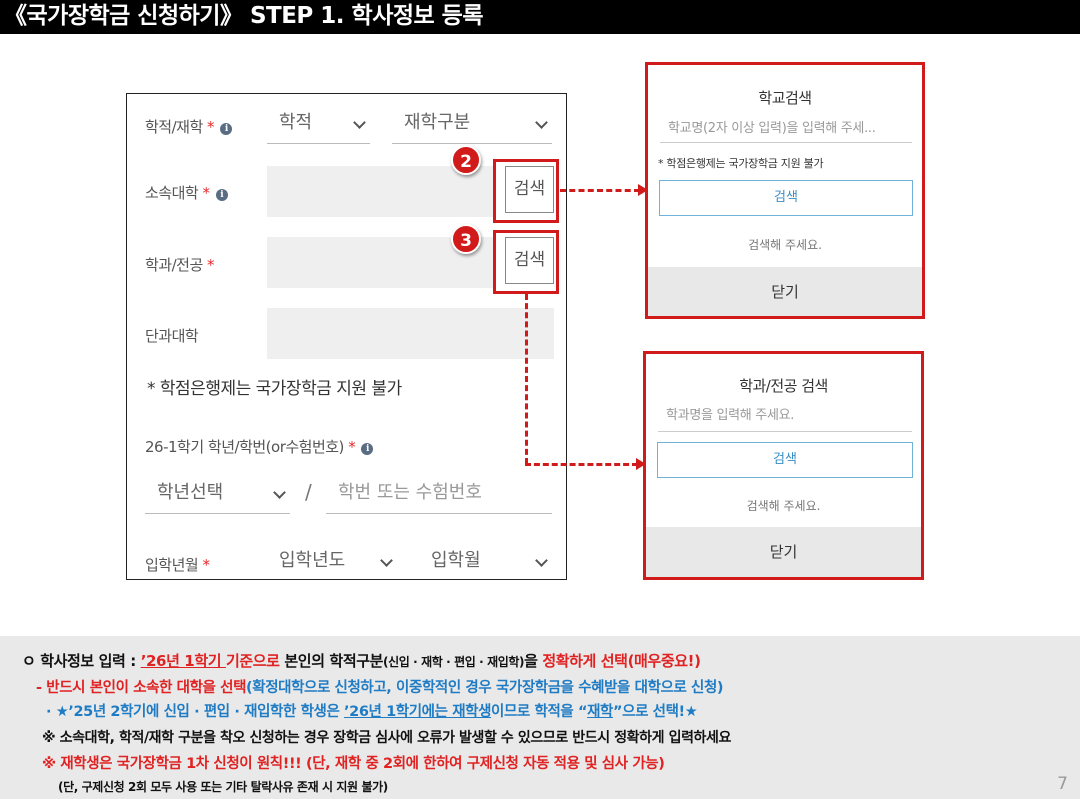  What do you see at coordinates (81, 661) in the screenshot?
I see `instr-1a: ㅇ 학사정보 입력 :` at bounding box center [81, 661].